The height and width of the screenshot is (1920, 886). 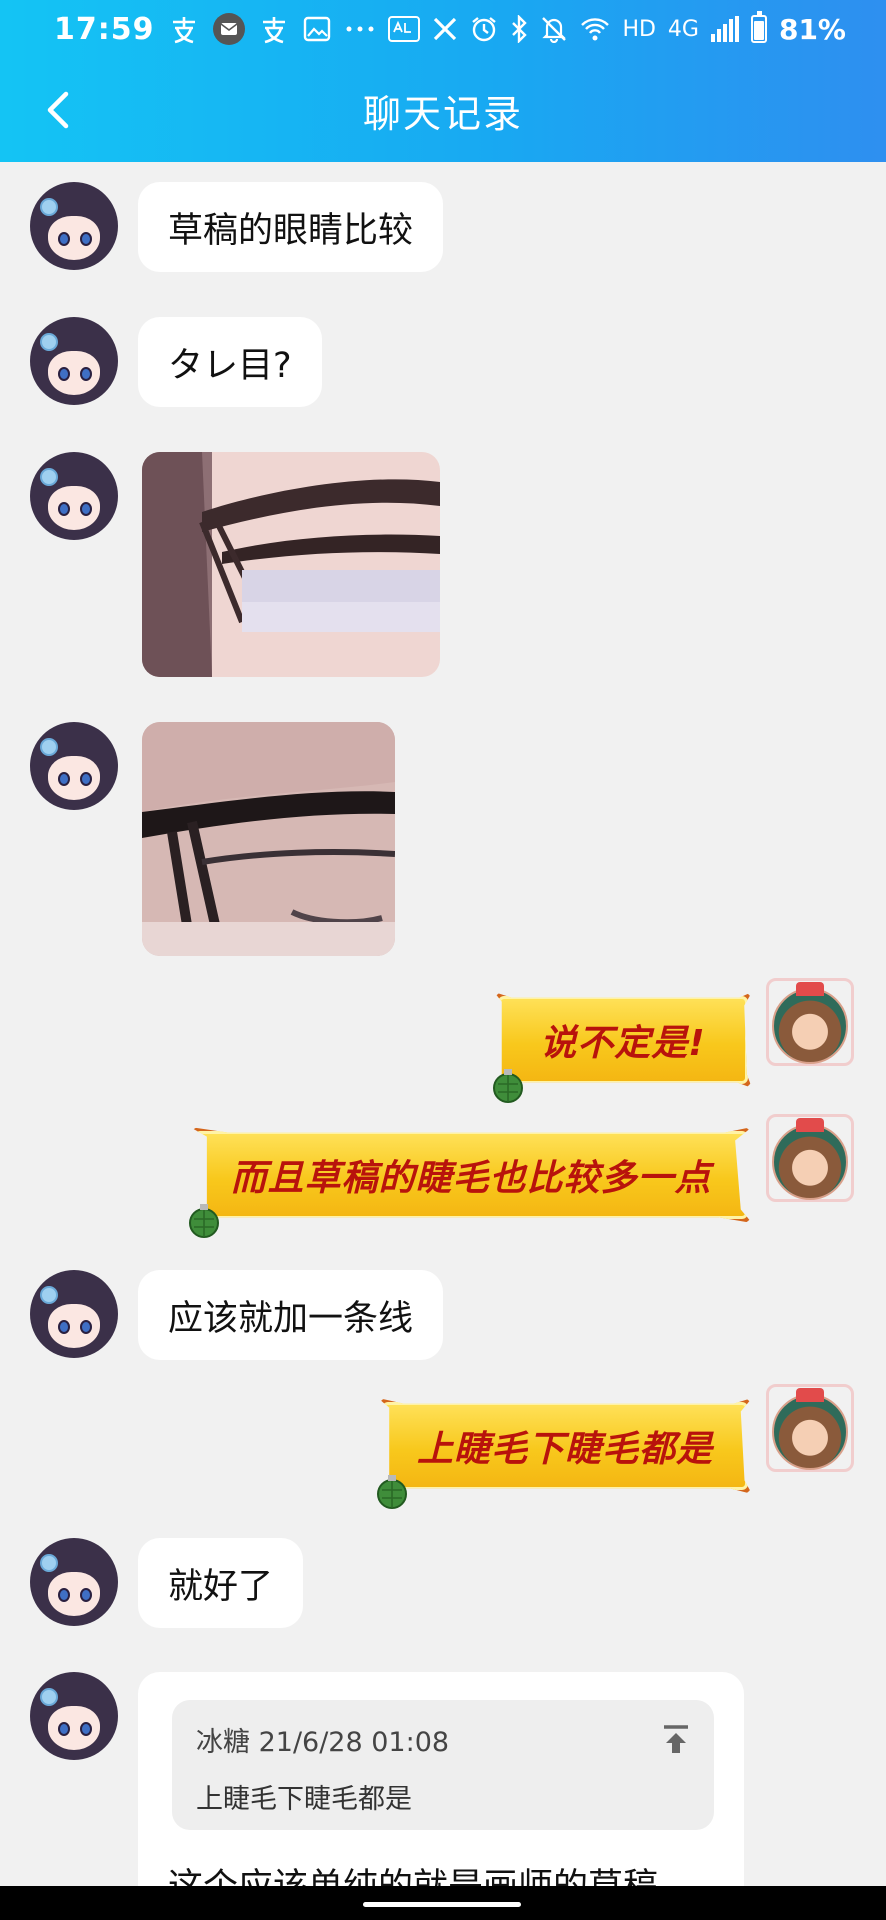 I want to click on message-bubble: 应该就加一条线, so click(x=291, y=1315).